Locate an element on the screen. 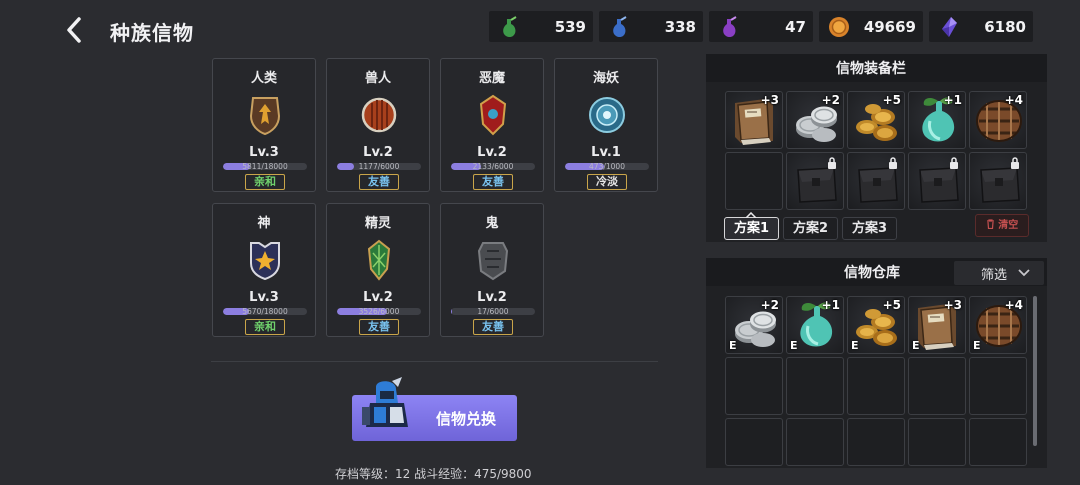  equip-slot: +5 is located at coordinates (876, 120).